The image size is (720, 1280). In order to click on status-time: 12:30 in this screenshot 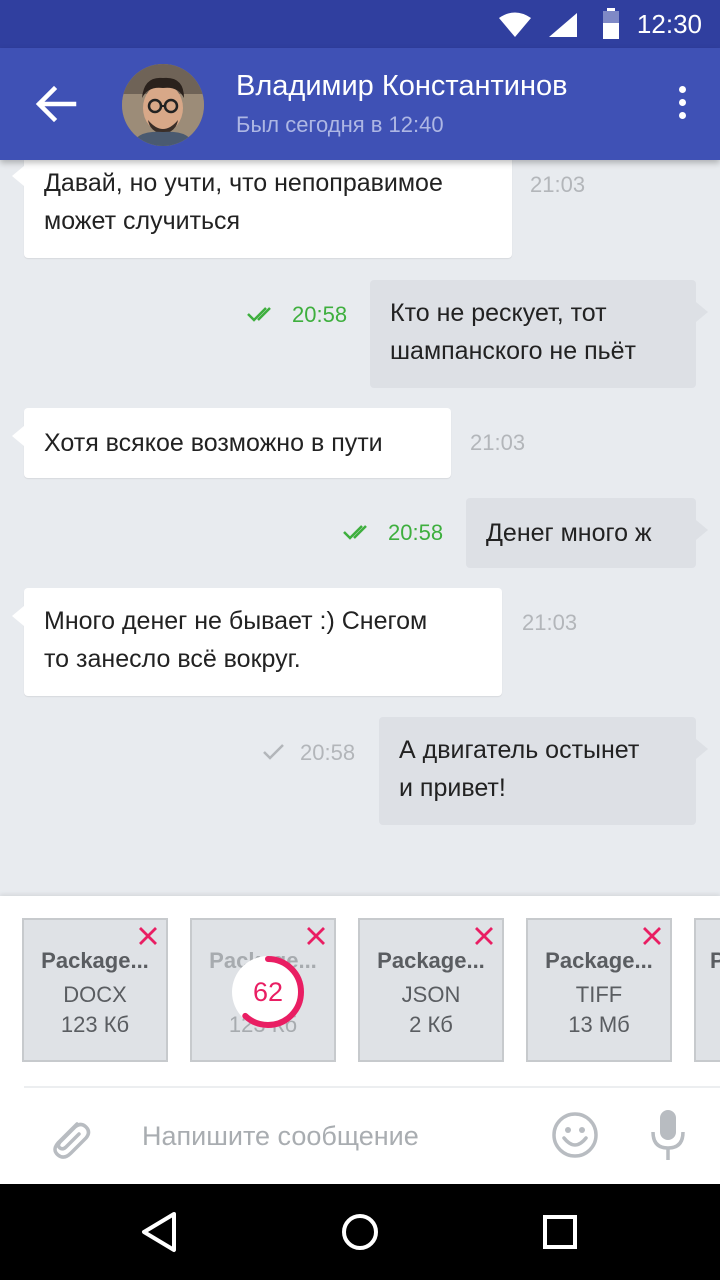, I will do `click(669, 24)`.